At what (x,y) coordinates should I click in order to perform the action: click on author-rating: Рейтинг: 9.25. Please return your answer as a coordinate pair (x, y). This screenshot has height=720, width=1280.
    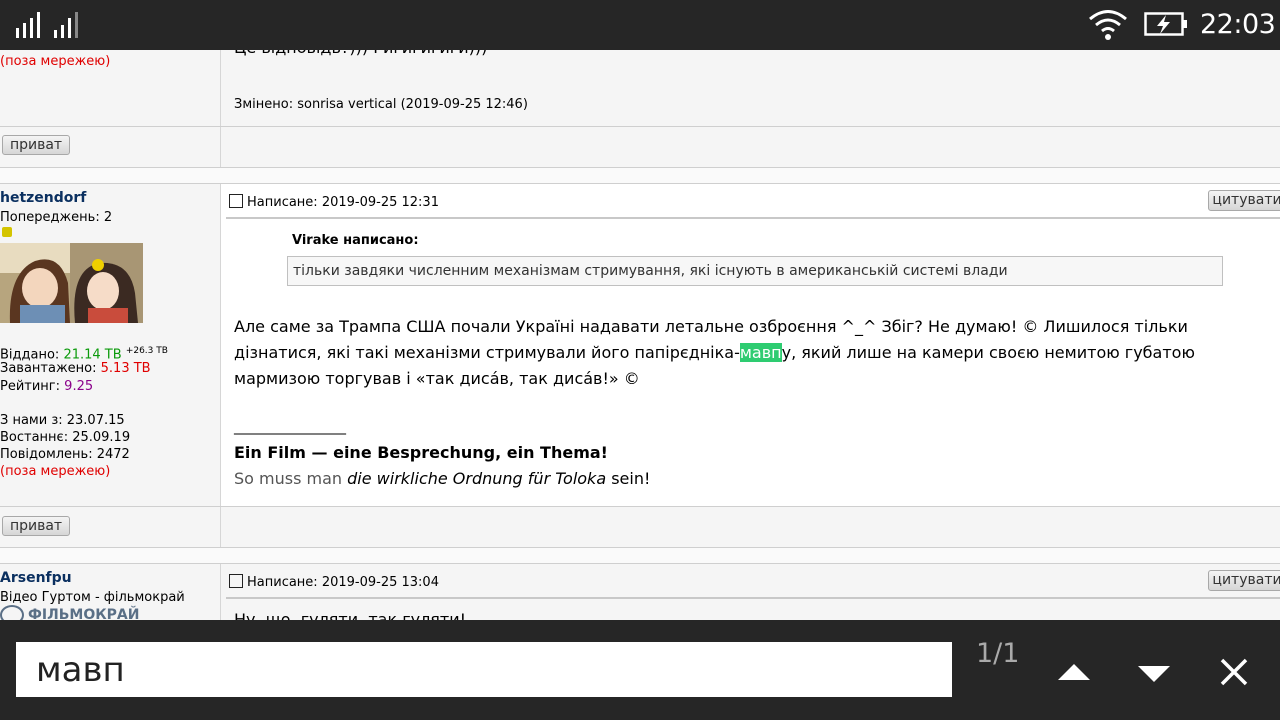
    Looking at the image, I should click on (46, 386).